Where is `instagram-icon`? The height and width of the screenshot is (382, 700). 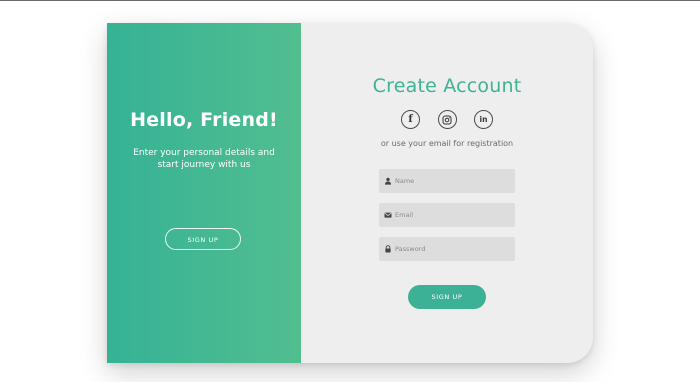 instagram-icon is located at coordinates (447, 119).